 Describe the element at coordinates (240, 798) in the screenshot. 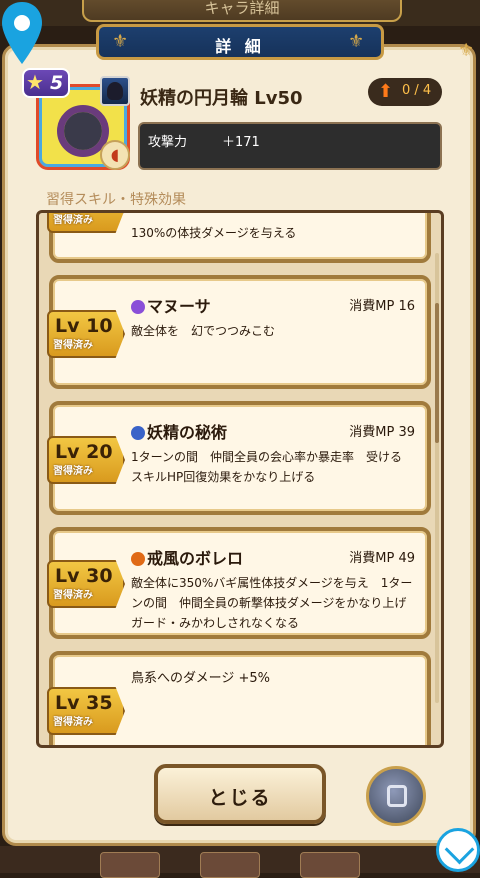

I see `close-button-label: とじる` at that location.